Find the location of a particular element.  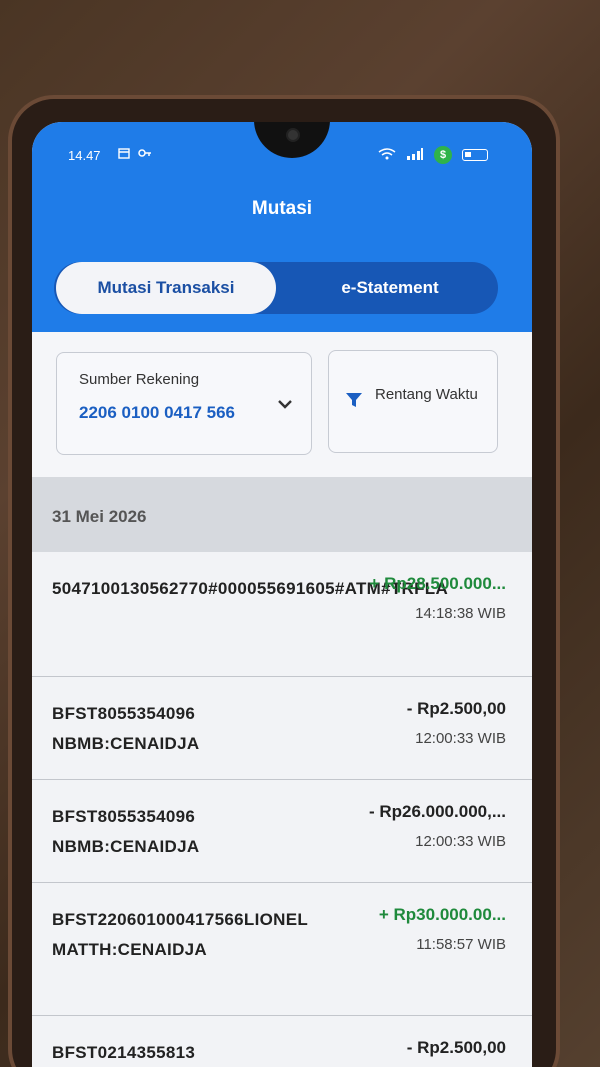

transaction-description: BFST0214355813 is located at coordinates (124, 1052).